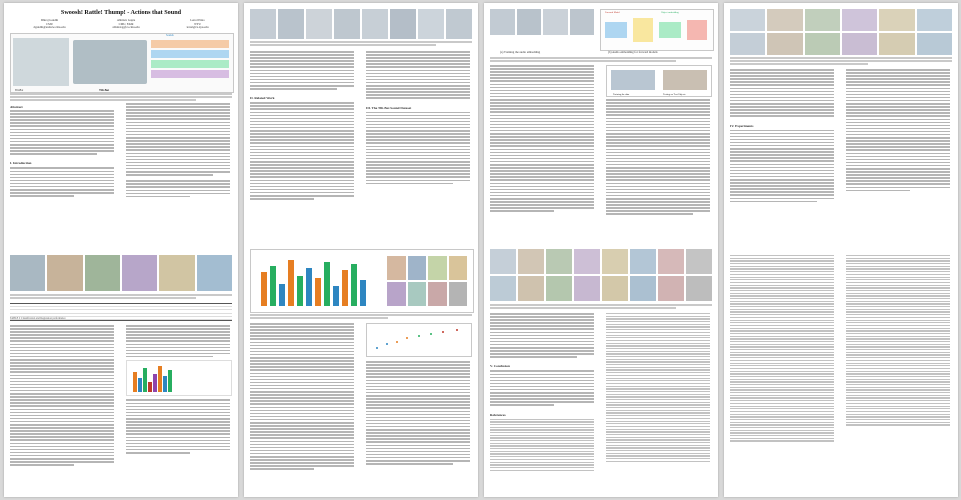 This screenshot has height=500, width=961. Describe the element at coordinates (179, 378) in the screenshot. I see `chart-accuracy` at that location.